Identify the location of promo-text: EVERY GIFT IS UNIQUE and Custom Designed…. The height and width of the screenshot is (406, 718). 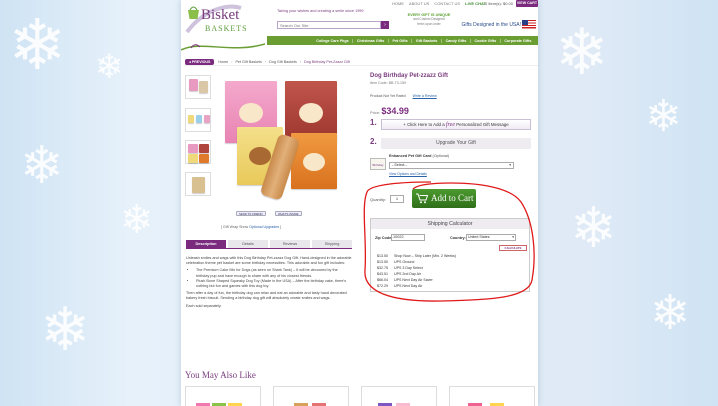
(429, 19).